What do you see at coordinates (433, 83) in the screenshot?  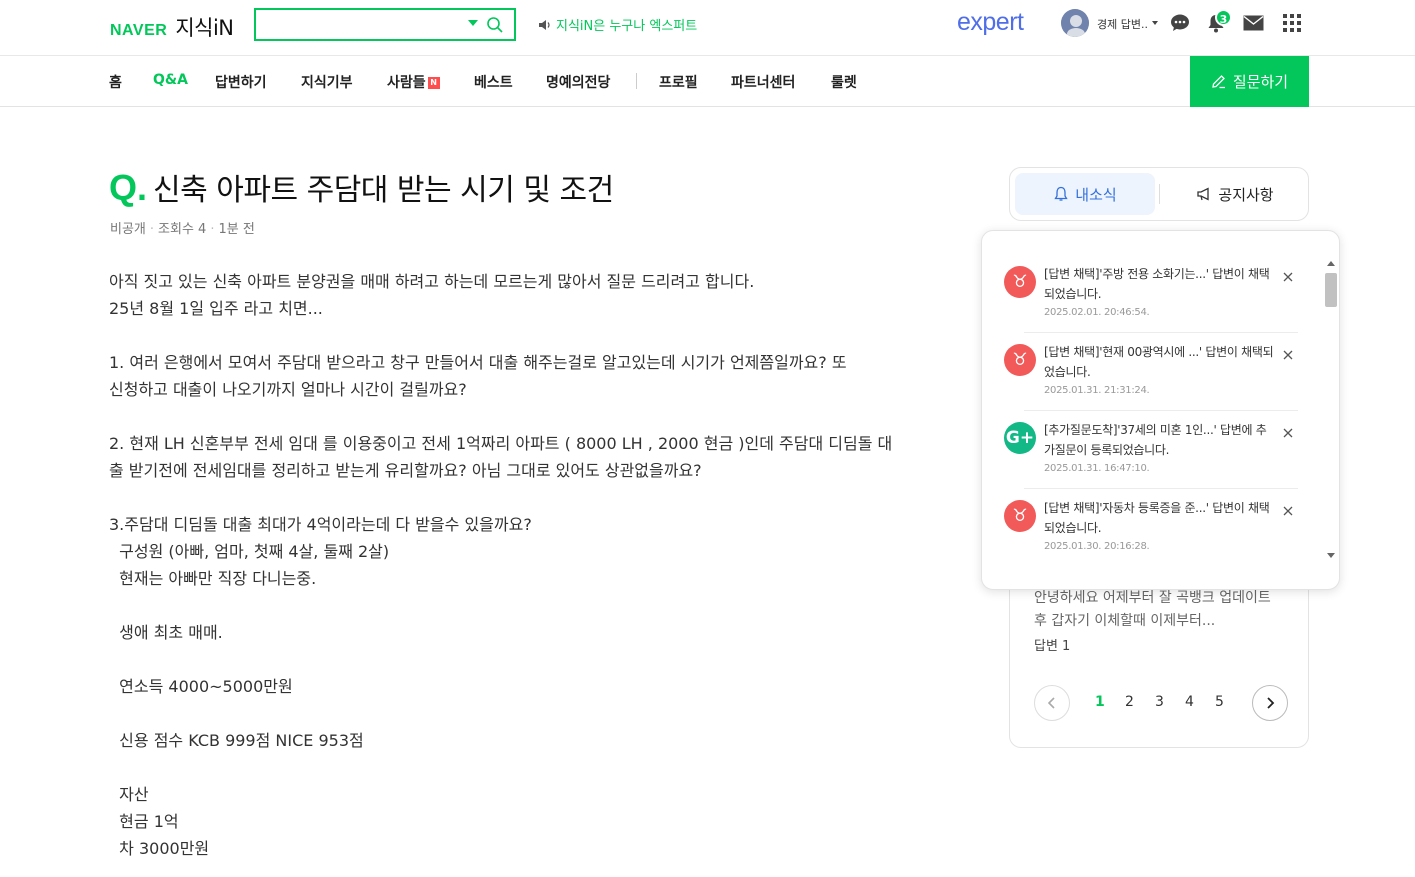 I see `new-badge: N` at bounding box center [433, 83].